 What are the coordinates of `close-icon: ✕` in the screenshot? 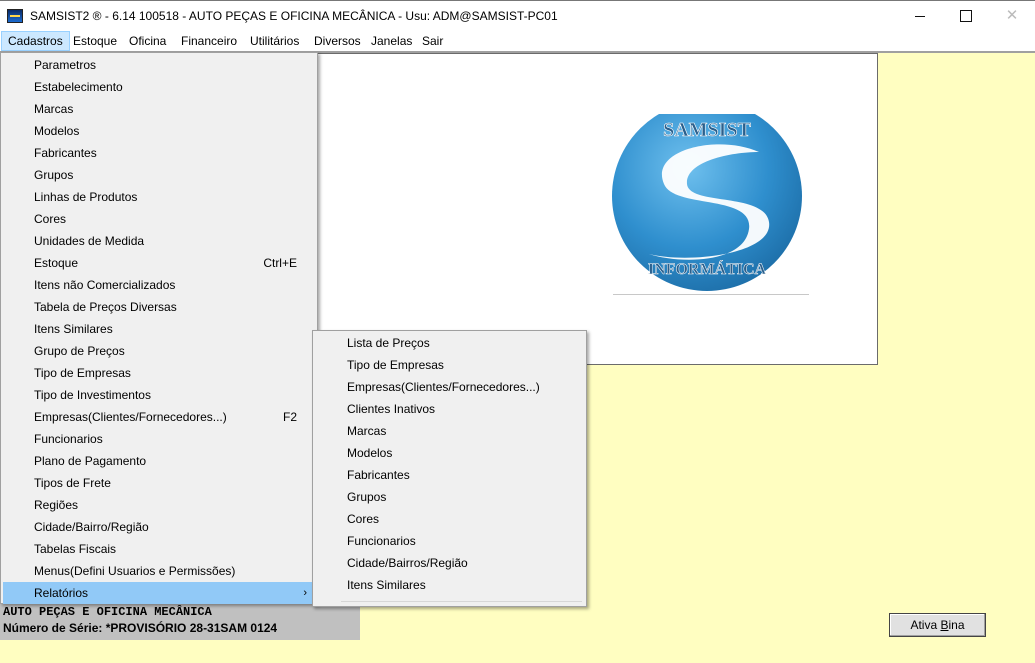 It's located at (1012, 15).